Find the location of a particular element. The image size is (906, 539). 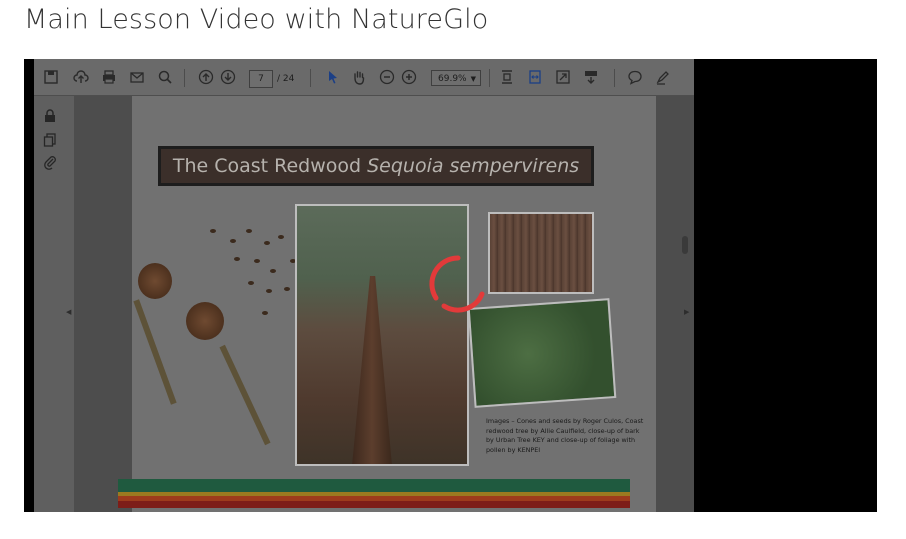

slide-title-banner: The Coast Redwood Sequoia sempervirens is located at coordinates (376, 166).